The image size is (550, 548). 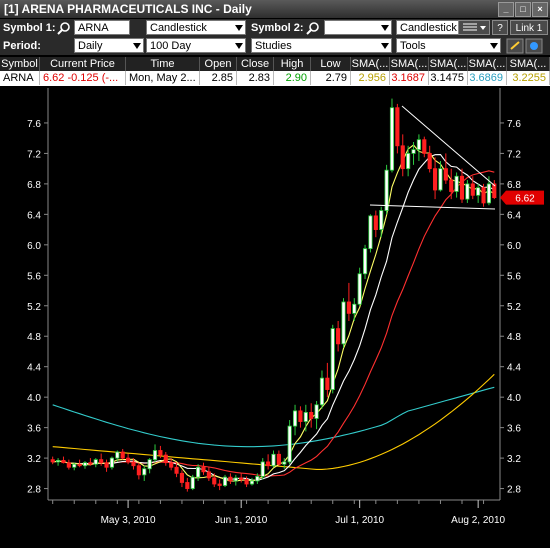 What do you see at coordinates (514, 246) in the screenshot?
I see `y-tick-label-right: 6.0` at bounding box center [514, 246].